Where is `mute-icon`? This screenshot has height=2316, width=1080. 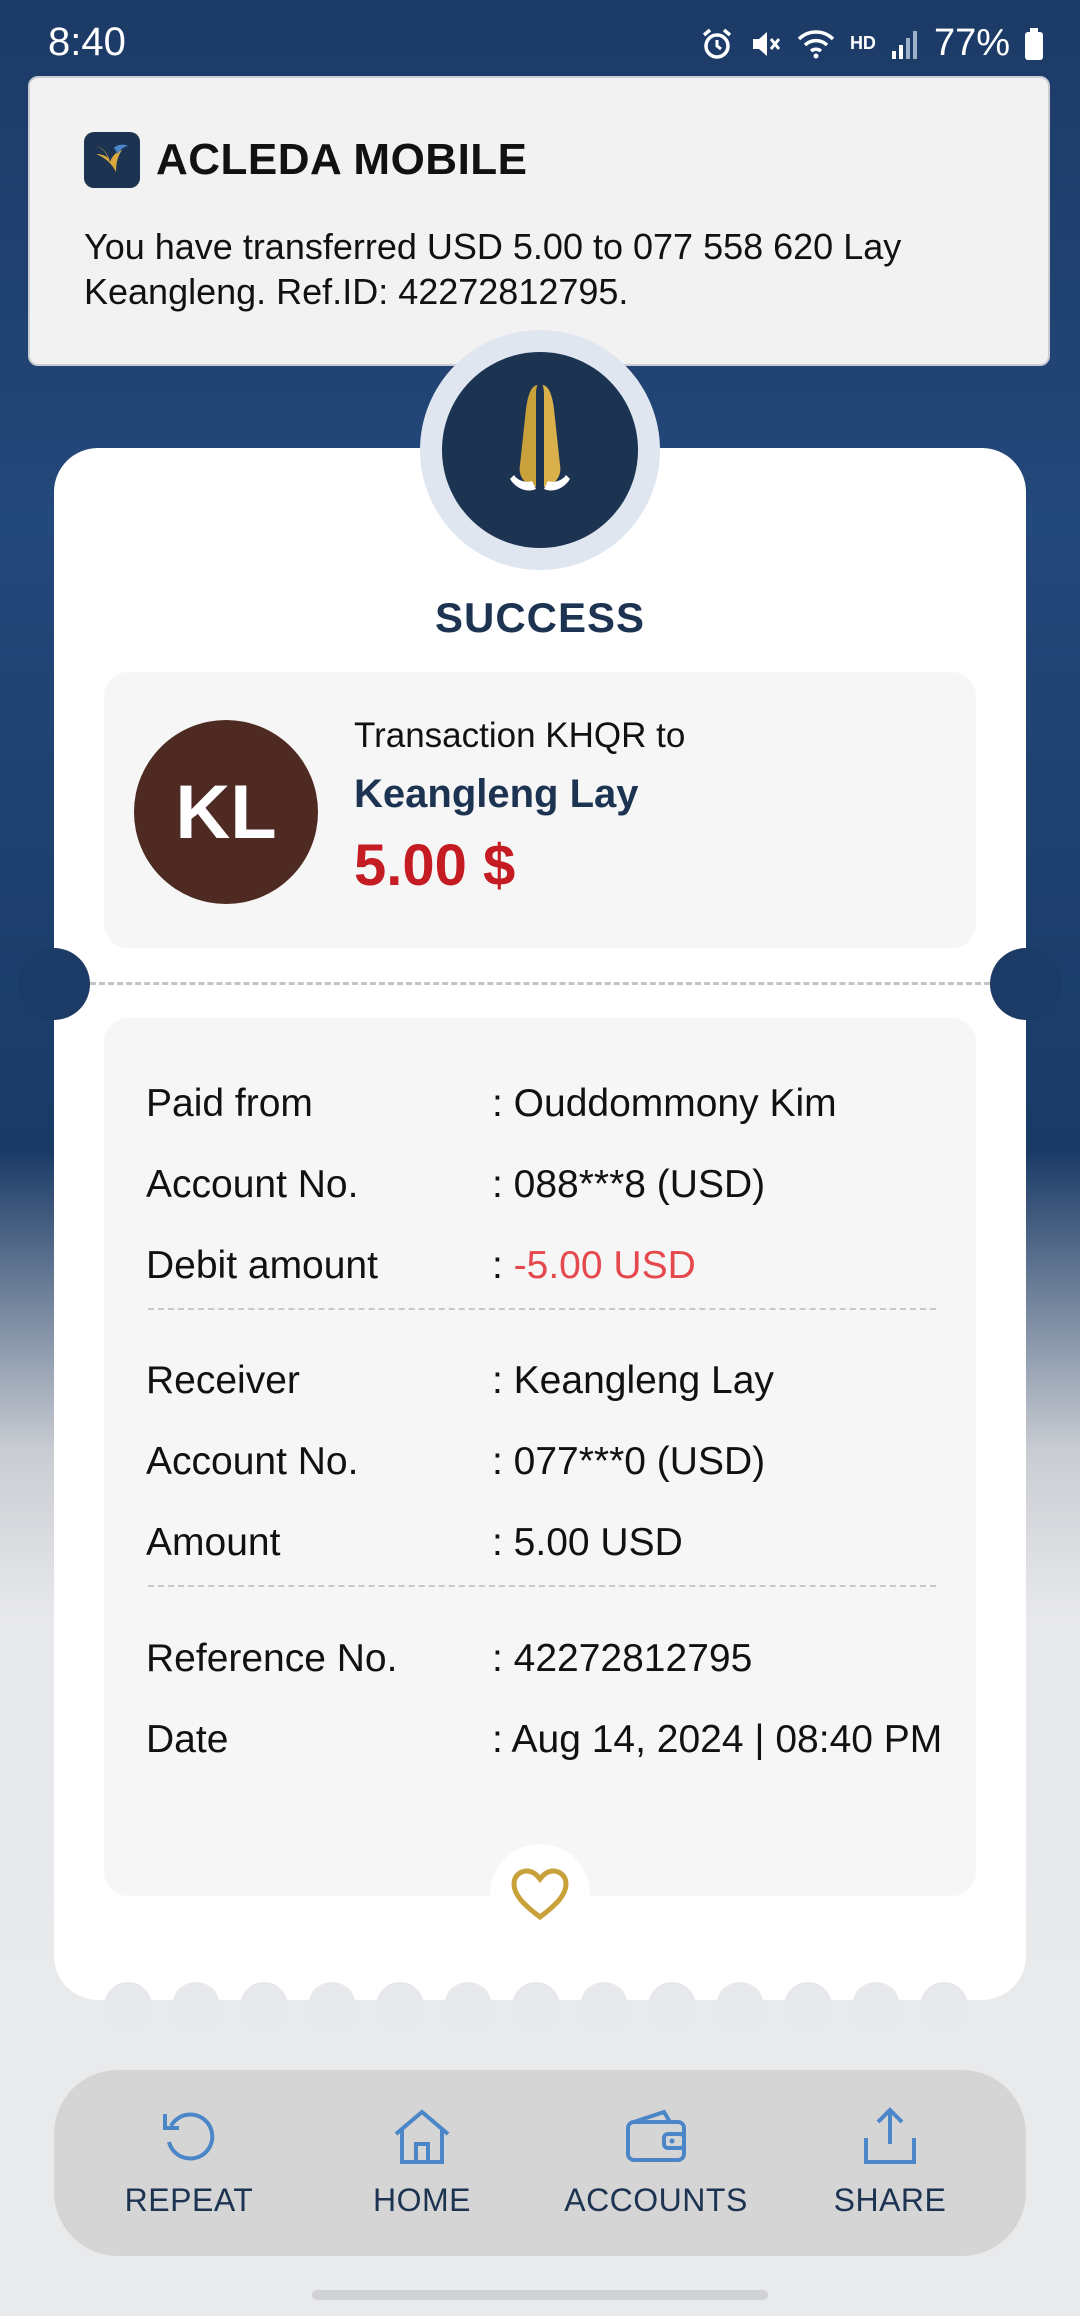
mute-icon is located at coordinates (765, 44).